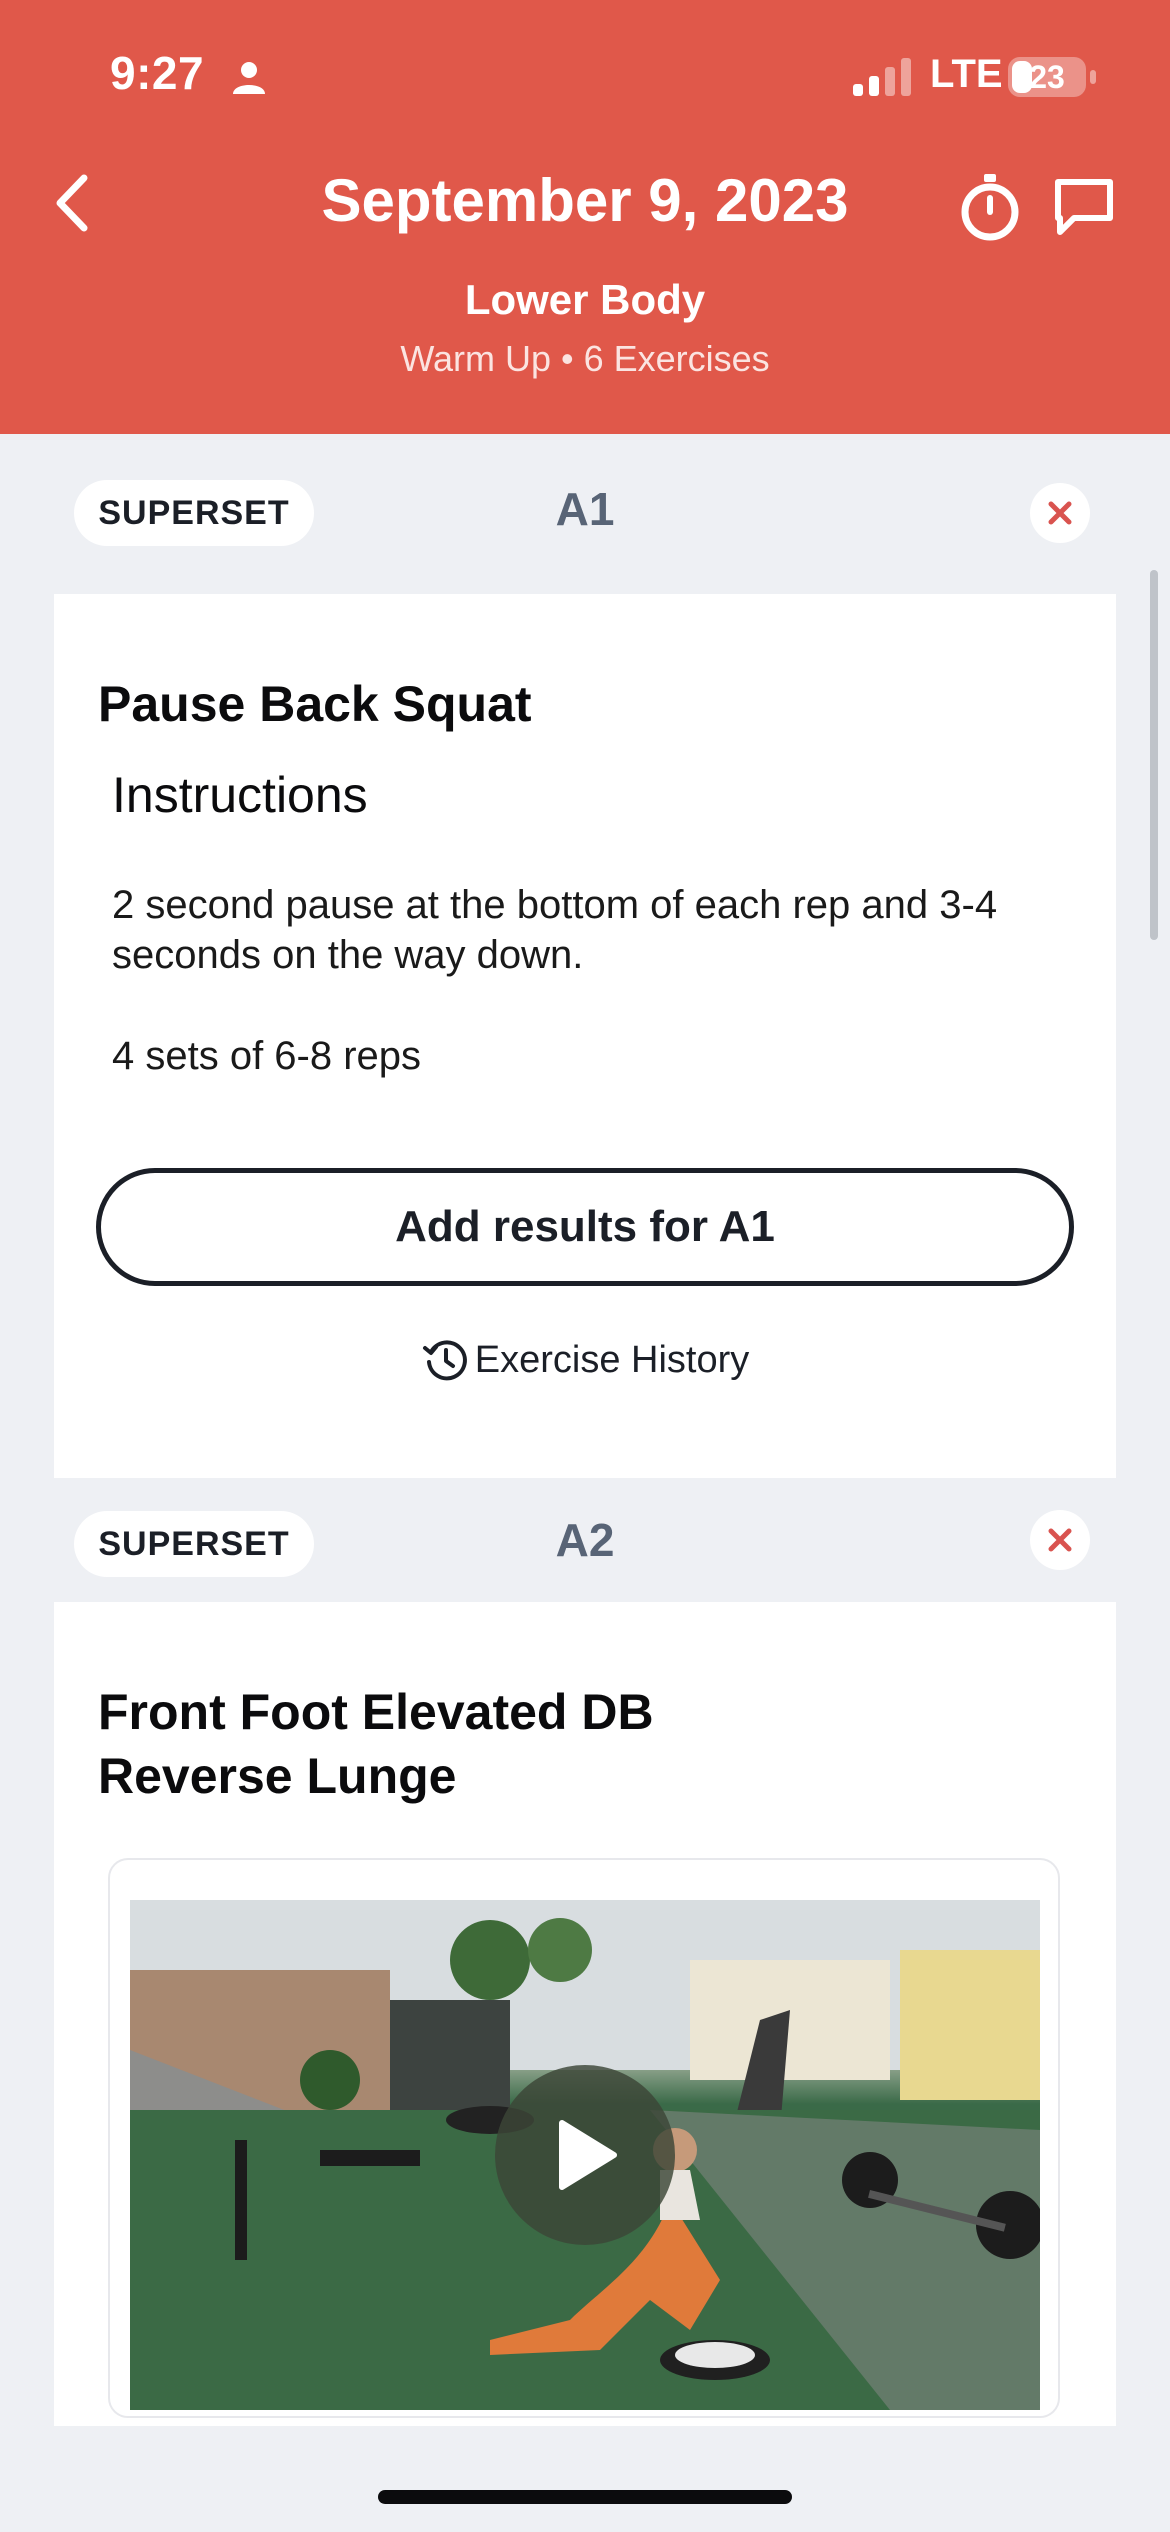  What do you see at coordinates (585, 2497) in the screenshot?
I see `home-indicator` at bounding box center [585, 2497].